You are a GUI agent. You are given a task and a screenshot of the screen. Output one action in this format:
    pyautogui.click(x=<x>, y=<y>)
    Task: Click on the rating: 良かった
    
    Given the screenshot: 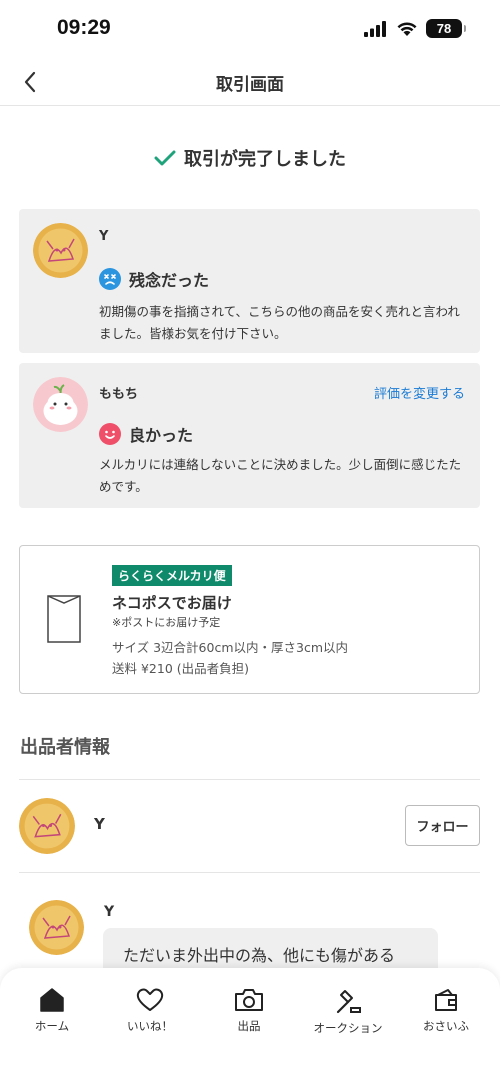 What is the action you would take?
    pyautogui.click(x=146, y=434)
    